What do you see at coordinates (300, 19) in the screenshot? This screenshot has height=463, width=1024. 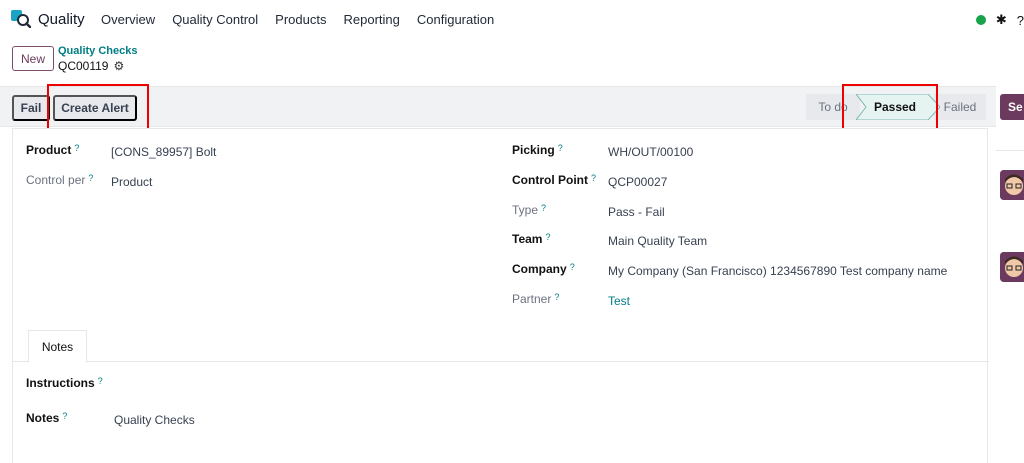 I see `menu-products: Products` at bounding box center [300, 19].